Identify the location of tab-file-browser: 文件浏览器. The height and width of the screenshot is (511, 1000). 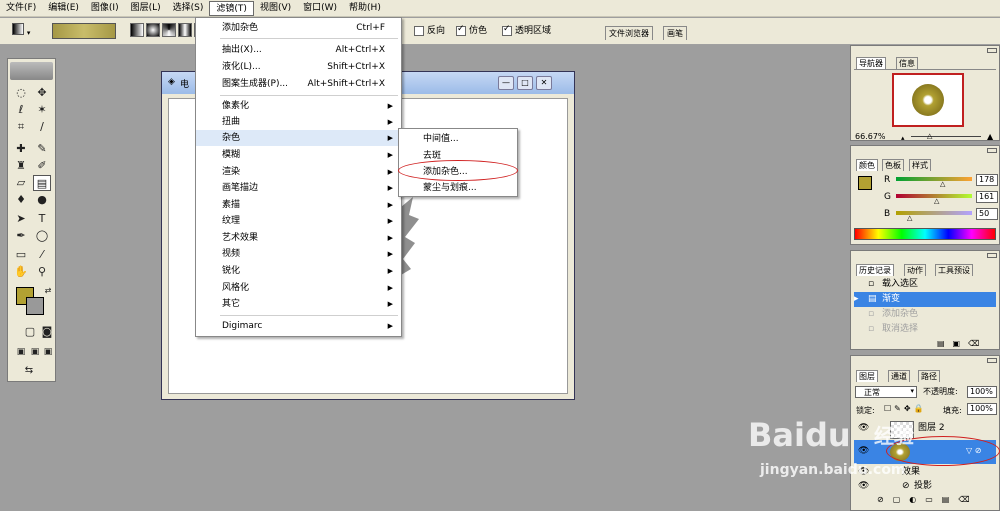
(629, 33).